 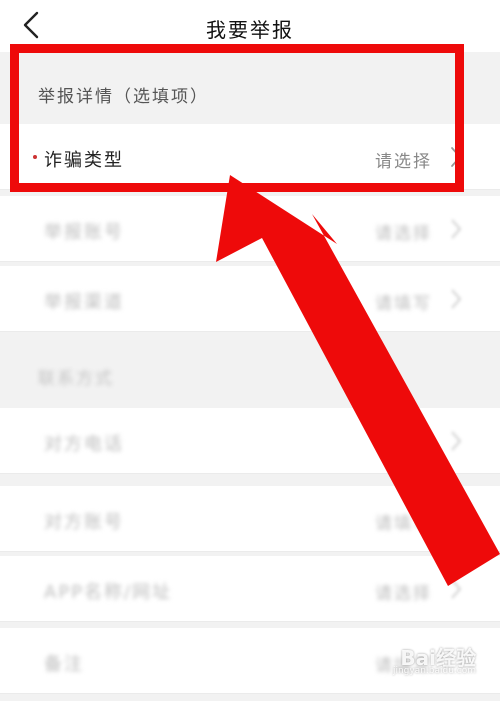 What do you see at coordinates (250, 441) in the screenshot?
I see `row-other-phone: 对方电话` at bounding box center [250, 441].